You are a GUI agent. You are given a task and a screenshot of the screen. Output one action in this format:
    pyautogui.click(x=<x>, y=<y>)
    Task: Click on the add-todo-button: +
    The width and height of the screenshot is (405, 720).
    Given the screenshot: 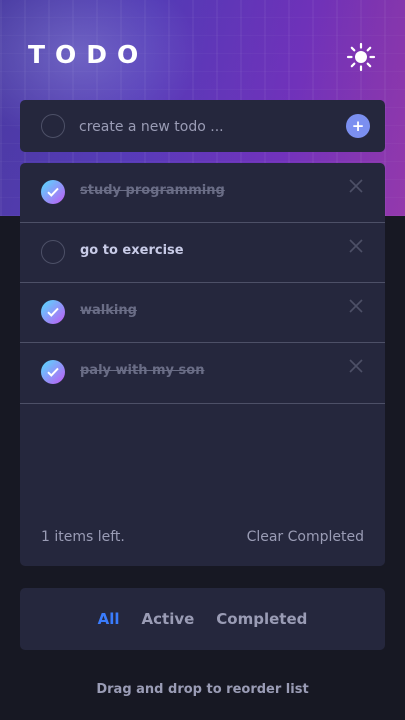 What is the action you would take?
    pyautogui.click(x=358, y=126)
    